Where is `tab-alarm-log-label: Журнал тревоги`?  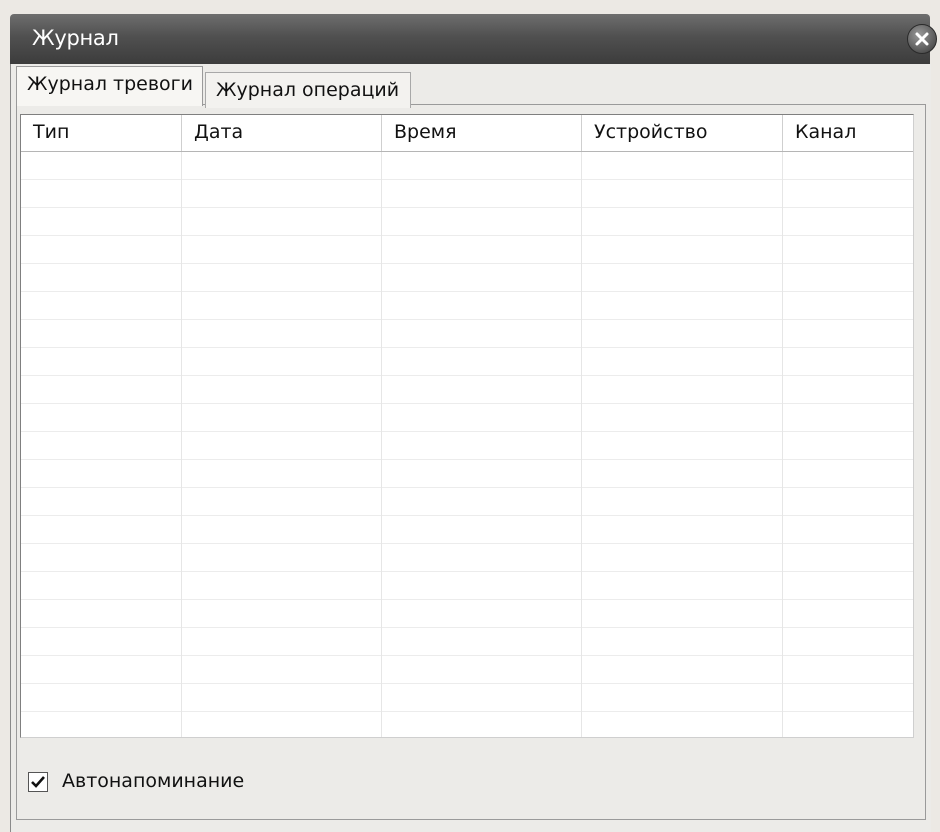 tab-alarm-log-label: Журнал тревоги is located at coordinates (110, 84).